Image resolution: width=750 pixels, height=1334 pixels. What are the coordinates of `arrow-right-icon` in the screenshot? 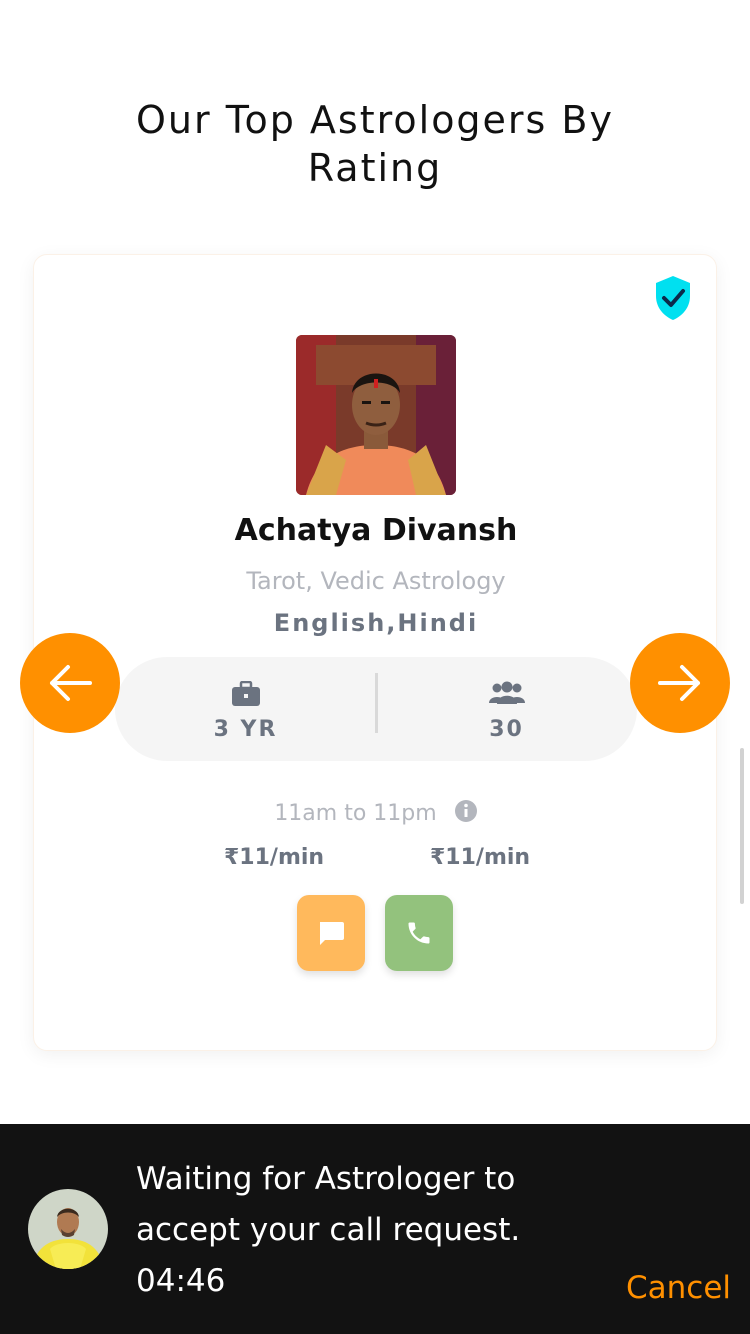 It's located at (679, 683).